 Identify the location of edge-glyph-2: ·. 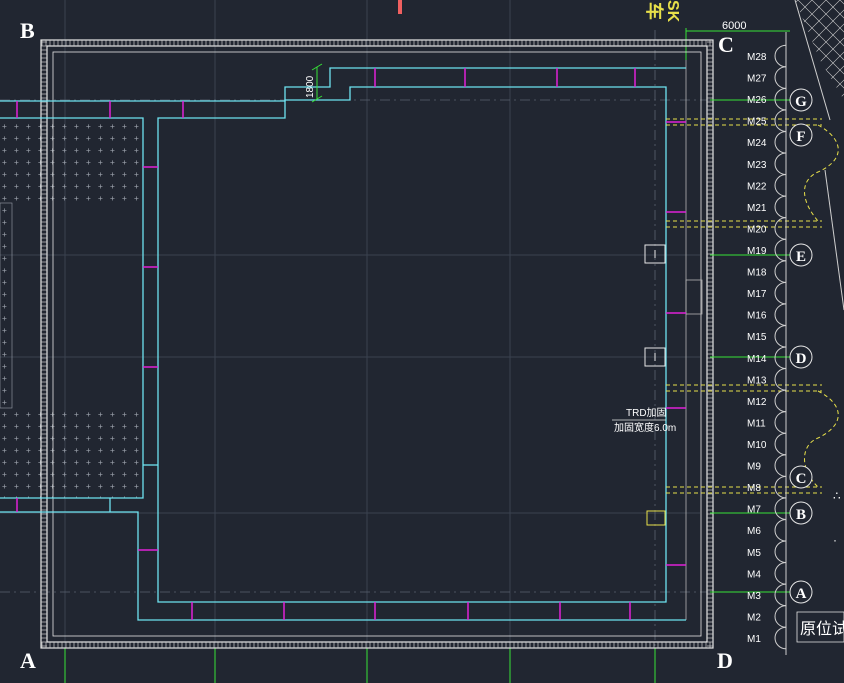
(835, 540).